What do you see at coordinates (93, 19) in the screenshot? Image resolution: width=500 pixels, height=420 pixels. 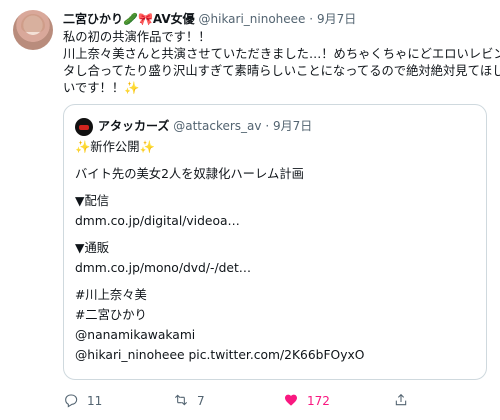 I see `author-name: 二宮ひかり` at bounding box center [93, 19].